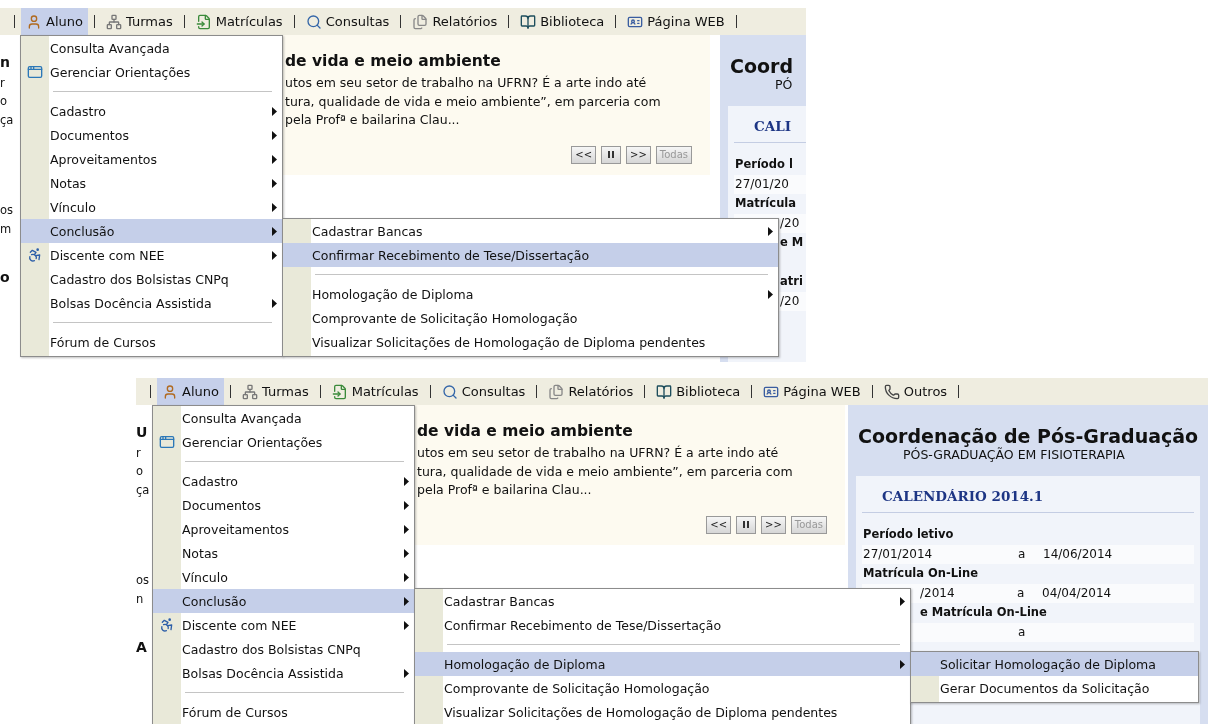  Describe the element at coordinates (5, 62) in the screenshot. I see `text-fragment: n` at that location.